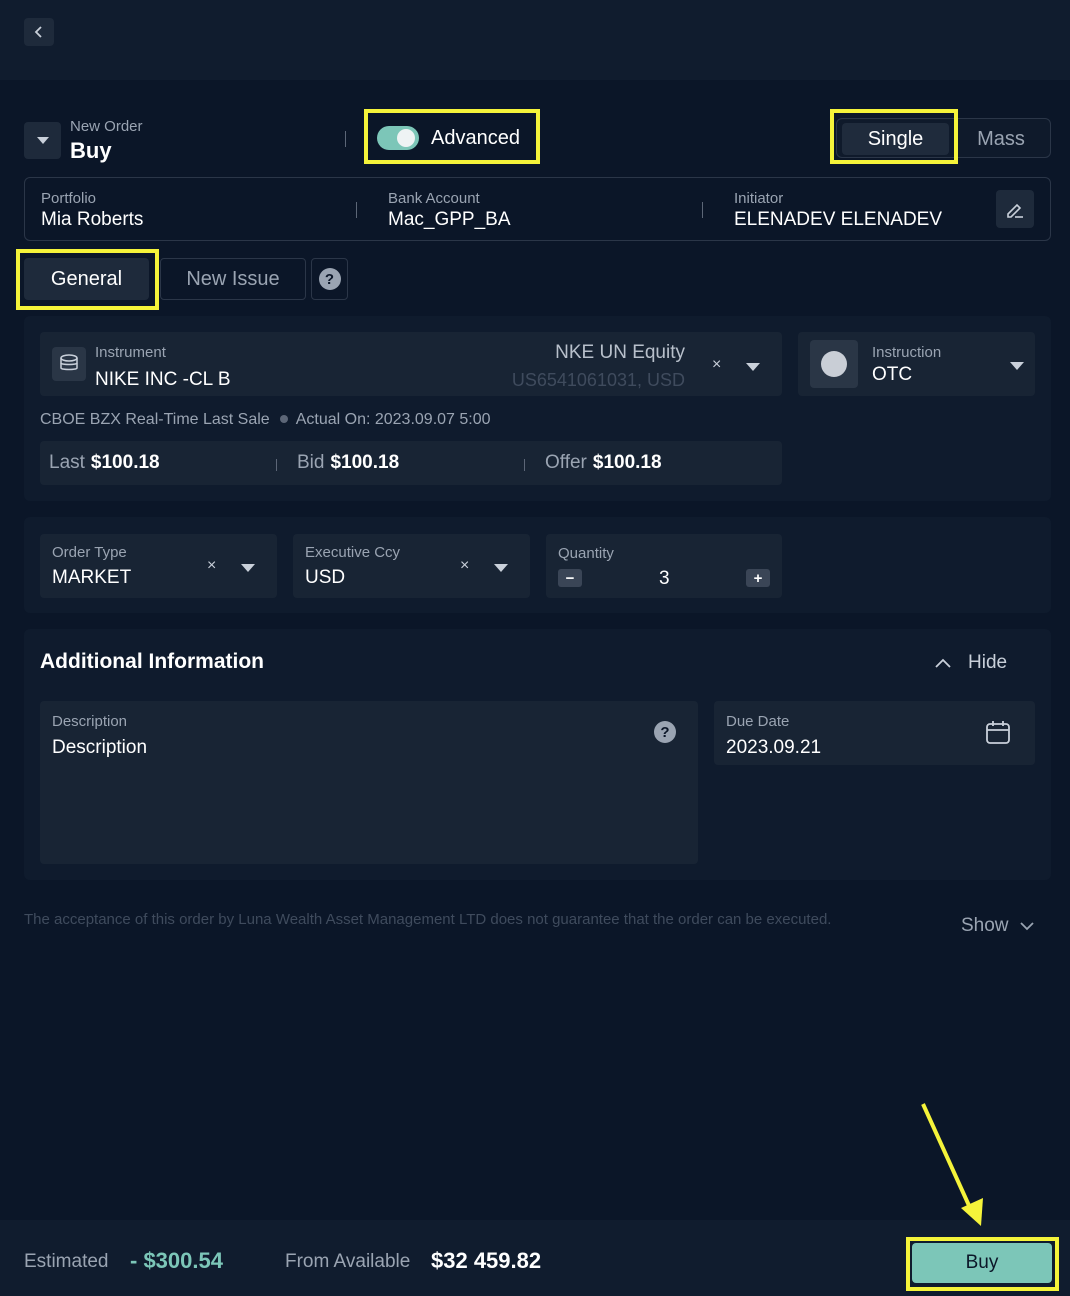 The width and height of the screenshot is (1070, 1296). Describe the element at coordinates (69, 198) in the screenshot. I see `portfolio-label: Portfolio` at that location.